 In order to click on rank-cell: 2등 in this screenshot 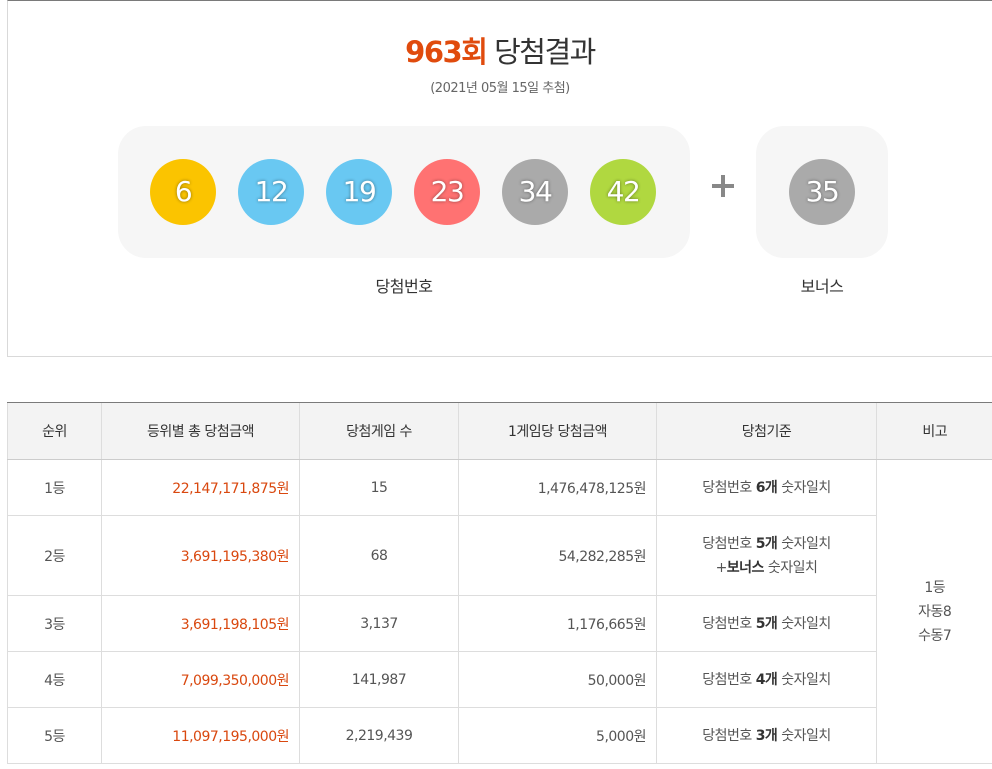, I will do `click(54, 555)`.